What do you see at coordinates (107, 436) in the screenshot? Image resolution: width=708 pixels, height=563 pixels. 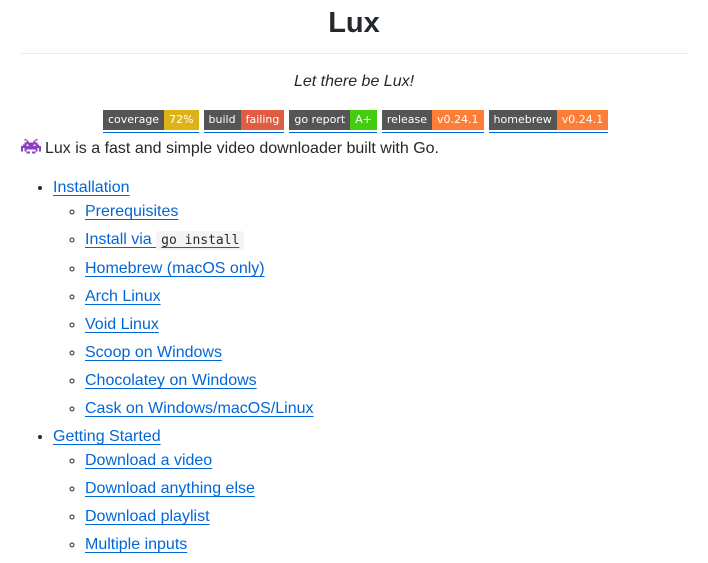 I see `toc-link-getting-started: Getting Started` at bounding box center [107, 436].